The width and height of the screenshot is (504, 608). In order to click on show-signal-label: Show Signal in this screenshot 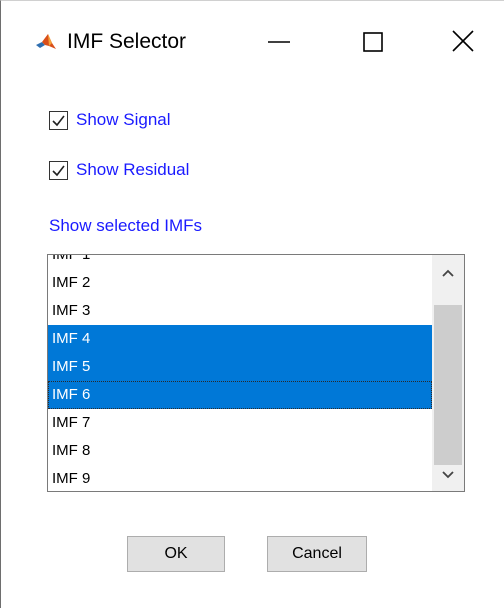, I will do `click(123, 120)`.